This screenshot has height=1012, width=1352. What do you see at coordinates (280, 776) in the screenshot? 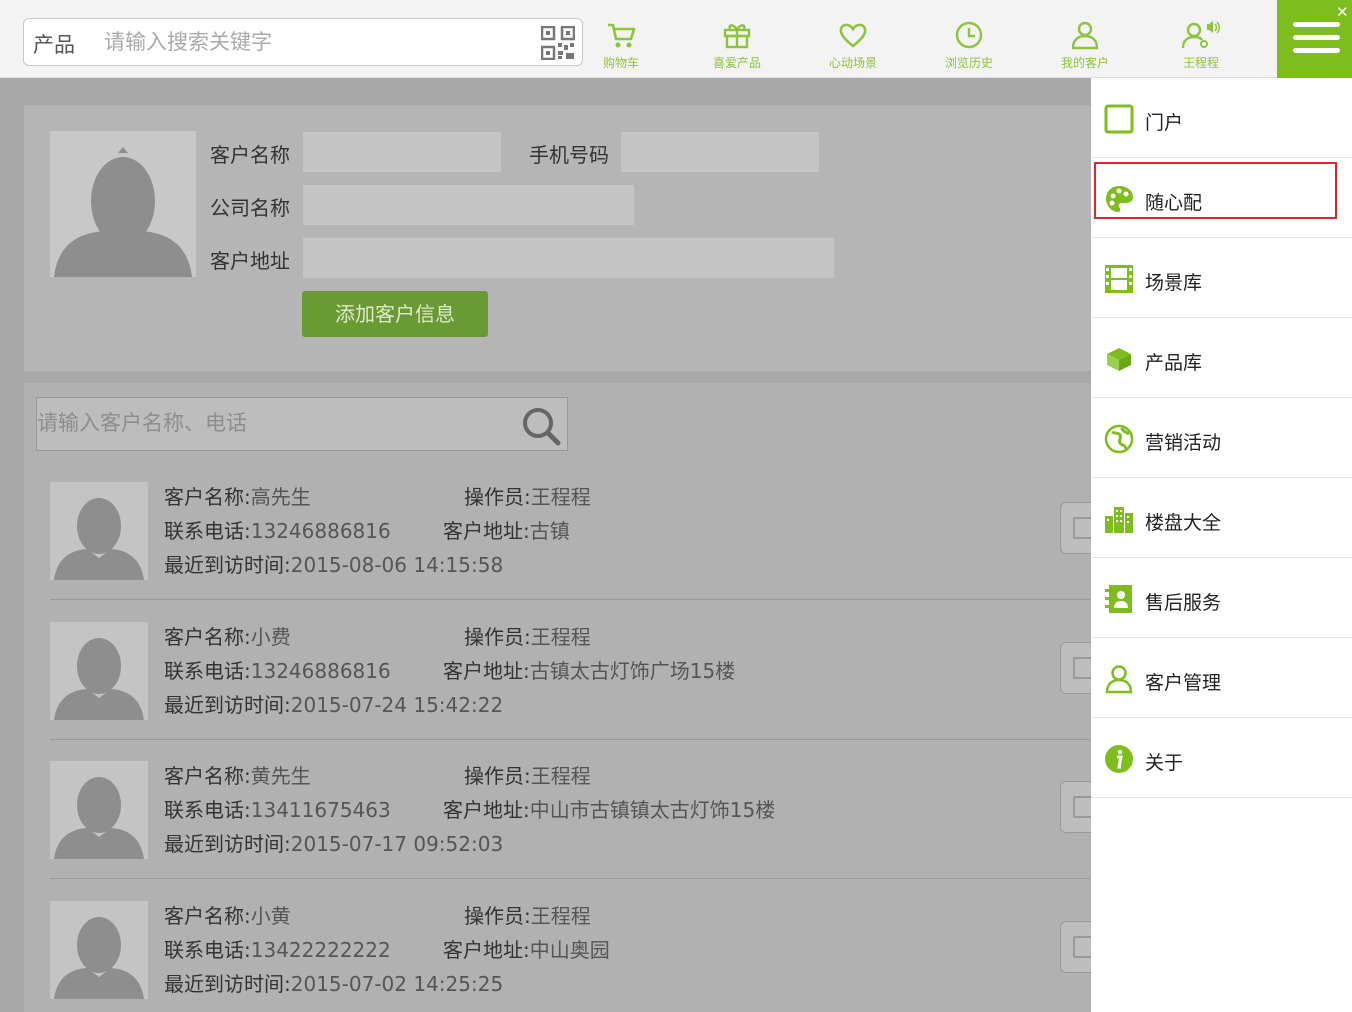
I see `field-value: 黄先生` at bounding box center [280, 776].